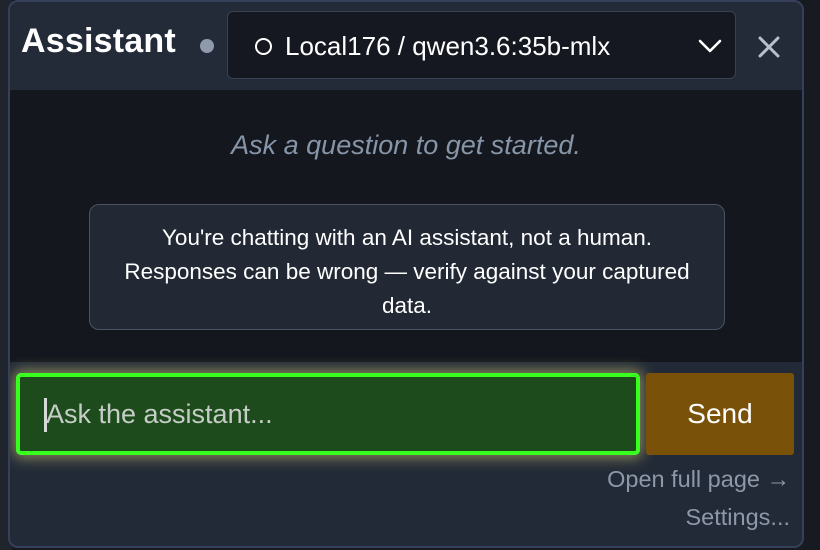 The width and height of the screenshot is (820, 550). Describe the element at coordinates (720, 414) in the screenshot. I see `send-button: Send` at that location.